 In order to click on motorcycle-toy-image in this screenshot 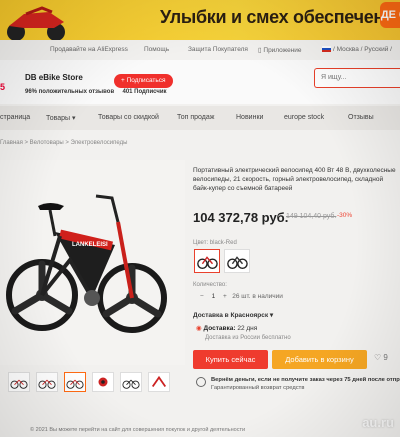, I will do `click(36, 23)`.